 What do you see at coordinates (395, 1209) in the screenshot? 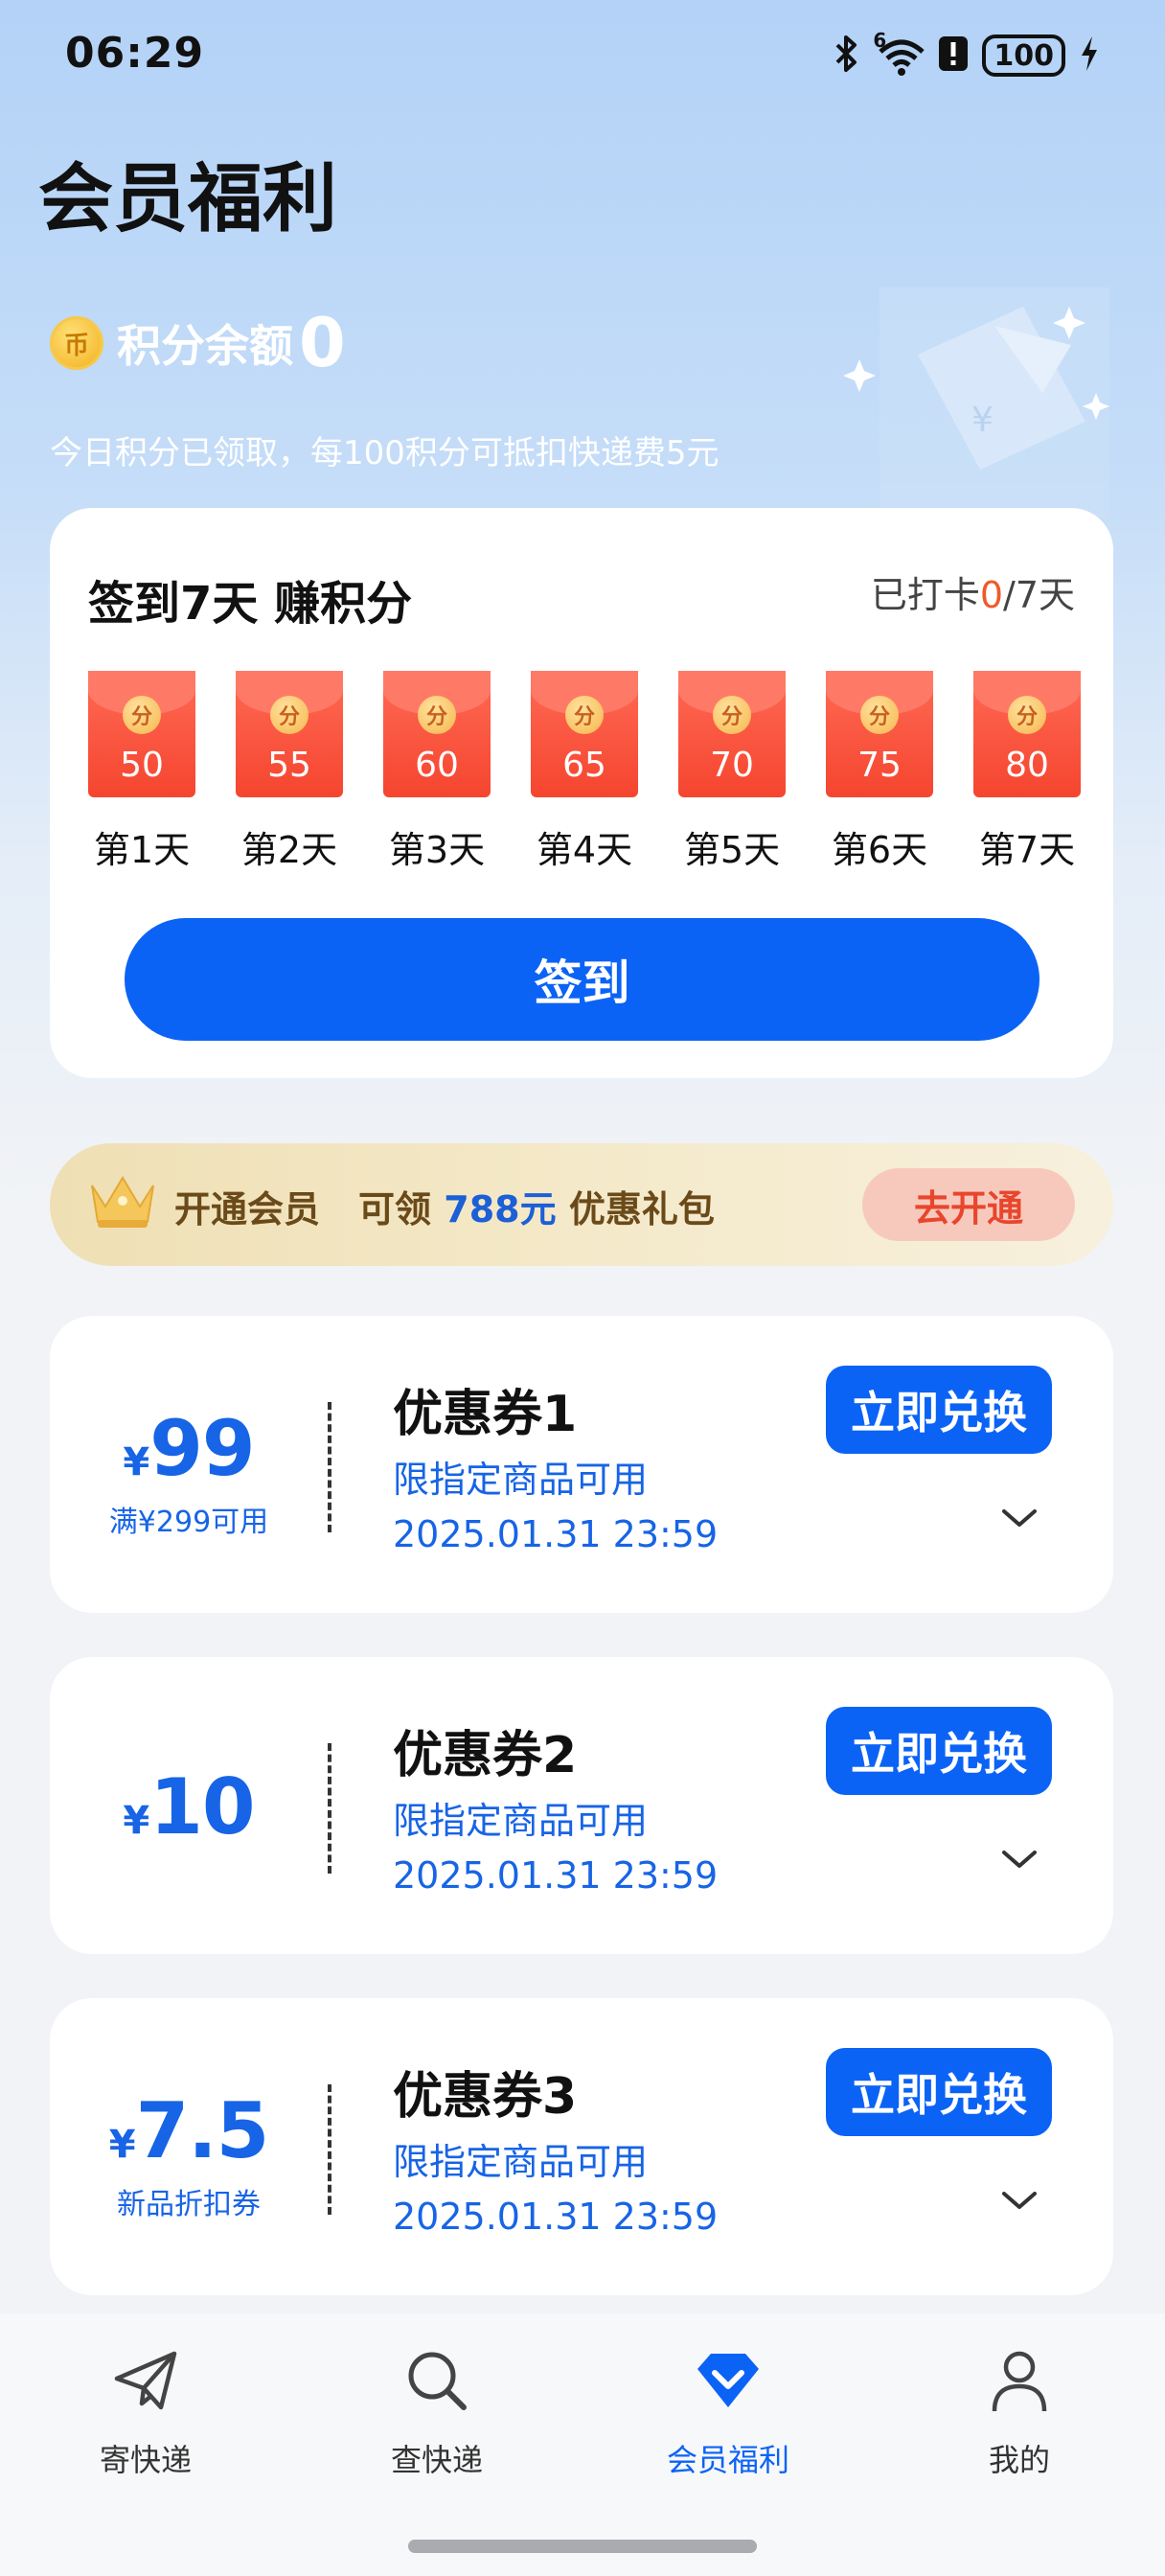
I see `member-claim-prefix: 可领` at bounding box center [395, 1209].